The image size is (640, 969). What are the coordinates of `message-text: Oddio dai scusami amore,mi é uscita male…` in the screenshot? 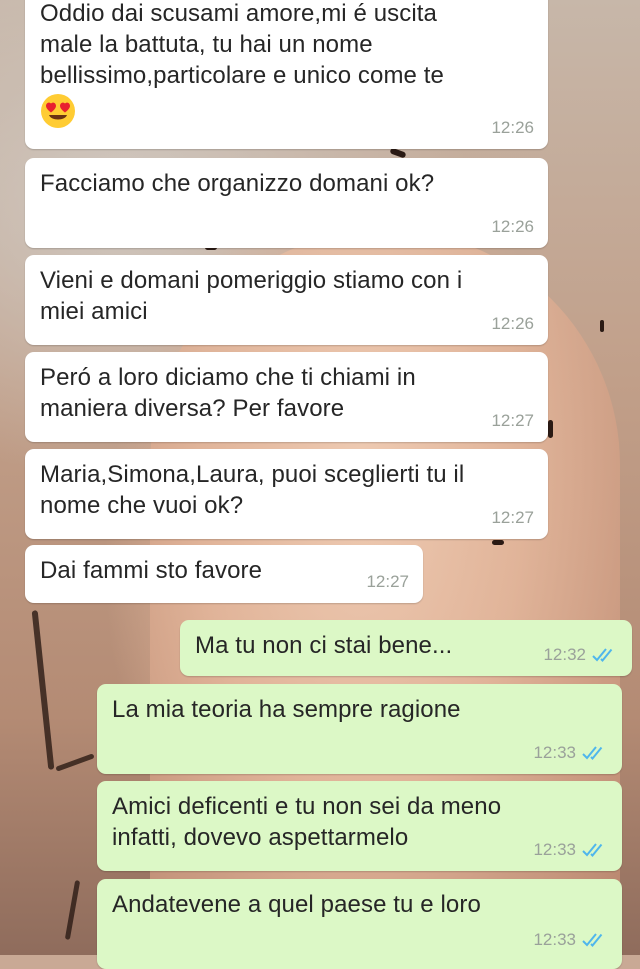 It's located at (242, 44).